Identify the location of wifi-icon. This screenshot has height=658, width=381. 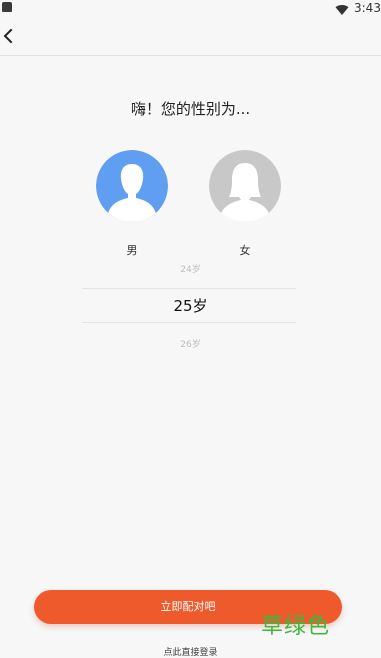
(342, 8).